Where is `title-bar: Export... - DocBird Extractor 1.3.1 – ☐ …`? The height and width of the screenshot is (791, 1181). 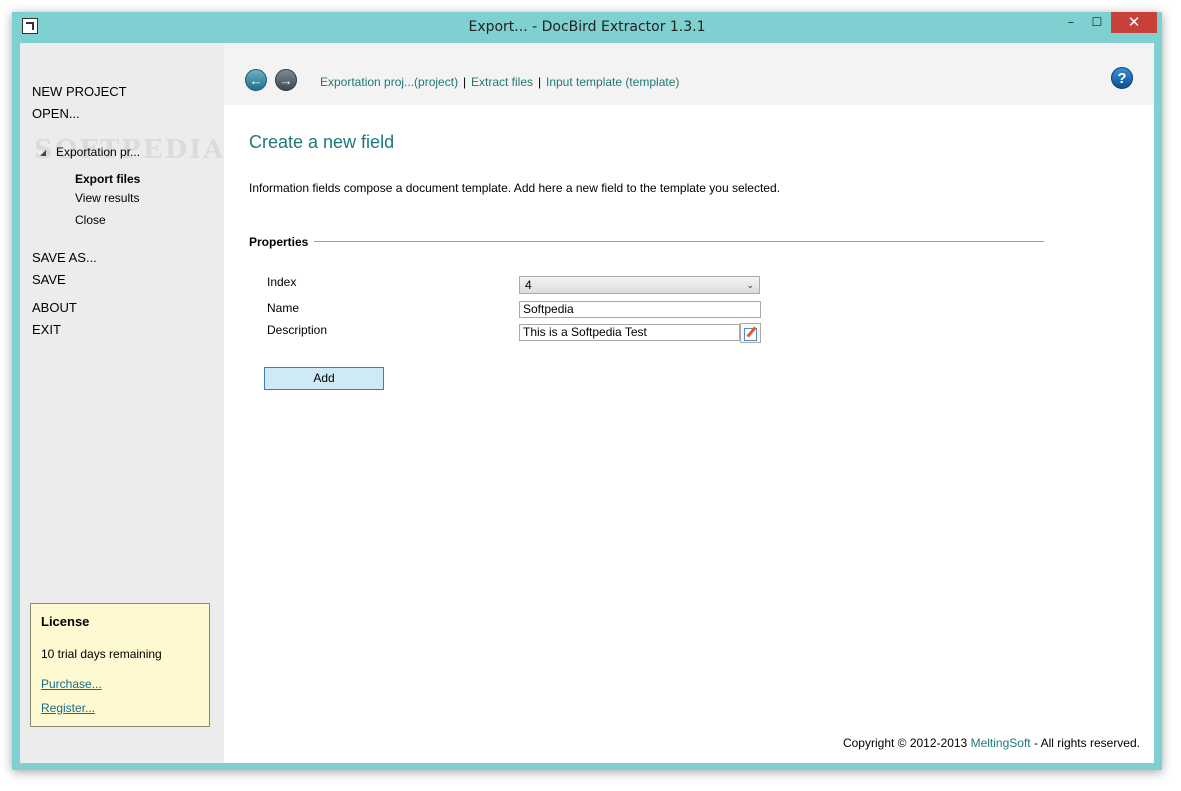
title-bar: Export... - DocBird Extractor 1.3.1 – ☐ … is located at coordinates (587, 27).